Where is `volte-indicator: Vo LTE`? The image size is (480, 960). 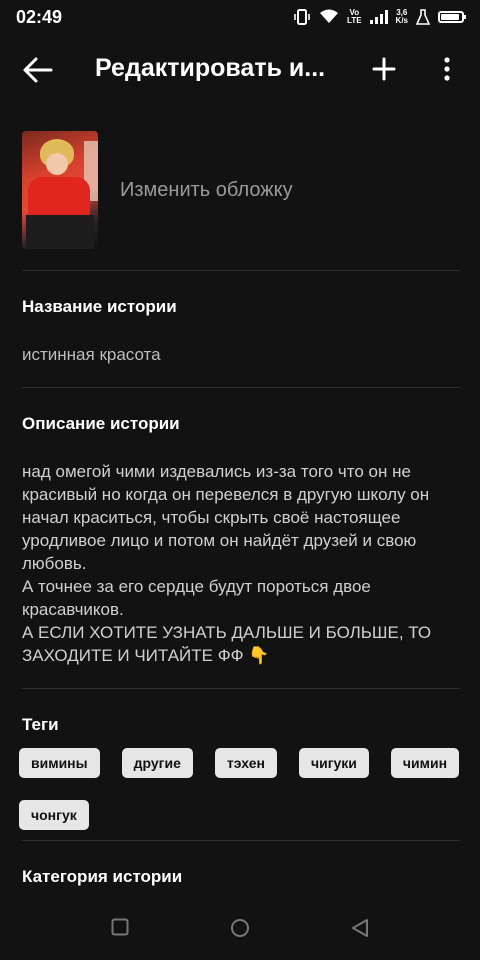
volte-indicator: Vo LTE is located at coordinates (354, 17).